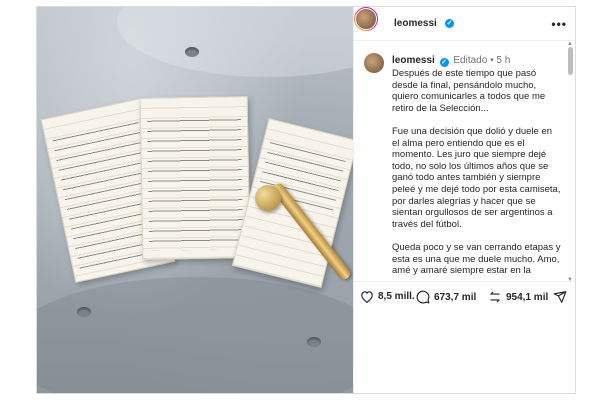  Describe the element at coordinates (396, 296) in the screenshot. I see `like-count: 8,5 mill.` at that location.